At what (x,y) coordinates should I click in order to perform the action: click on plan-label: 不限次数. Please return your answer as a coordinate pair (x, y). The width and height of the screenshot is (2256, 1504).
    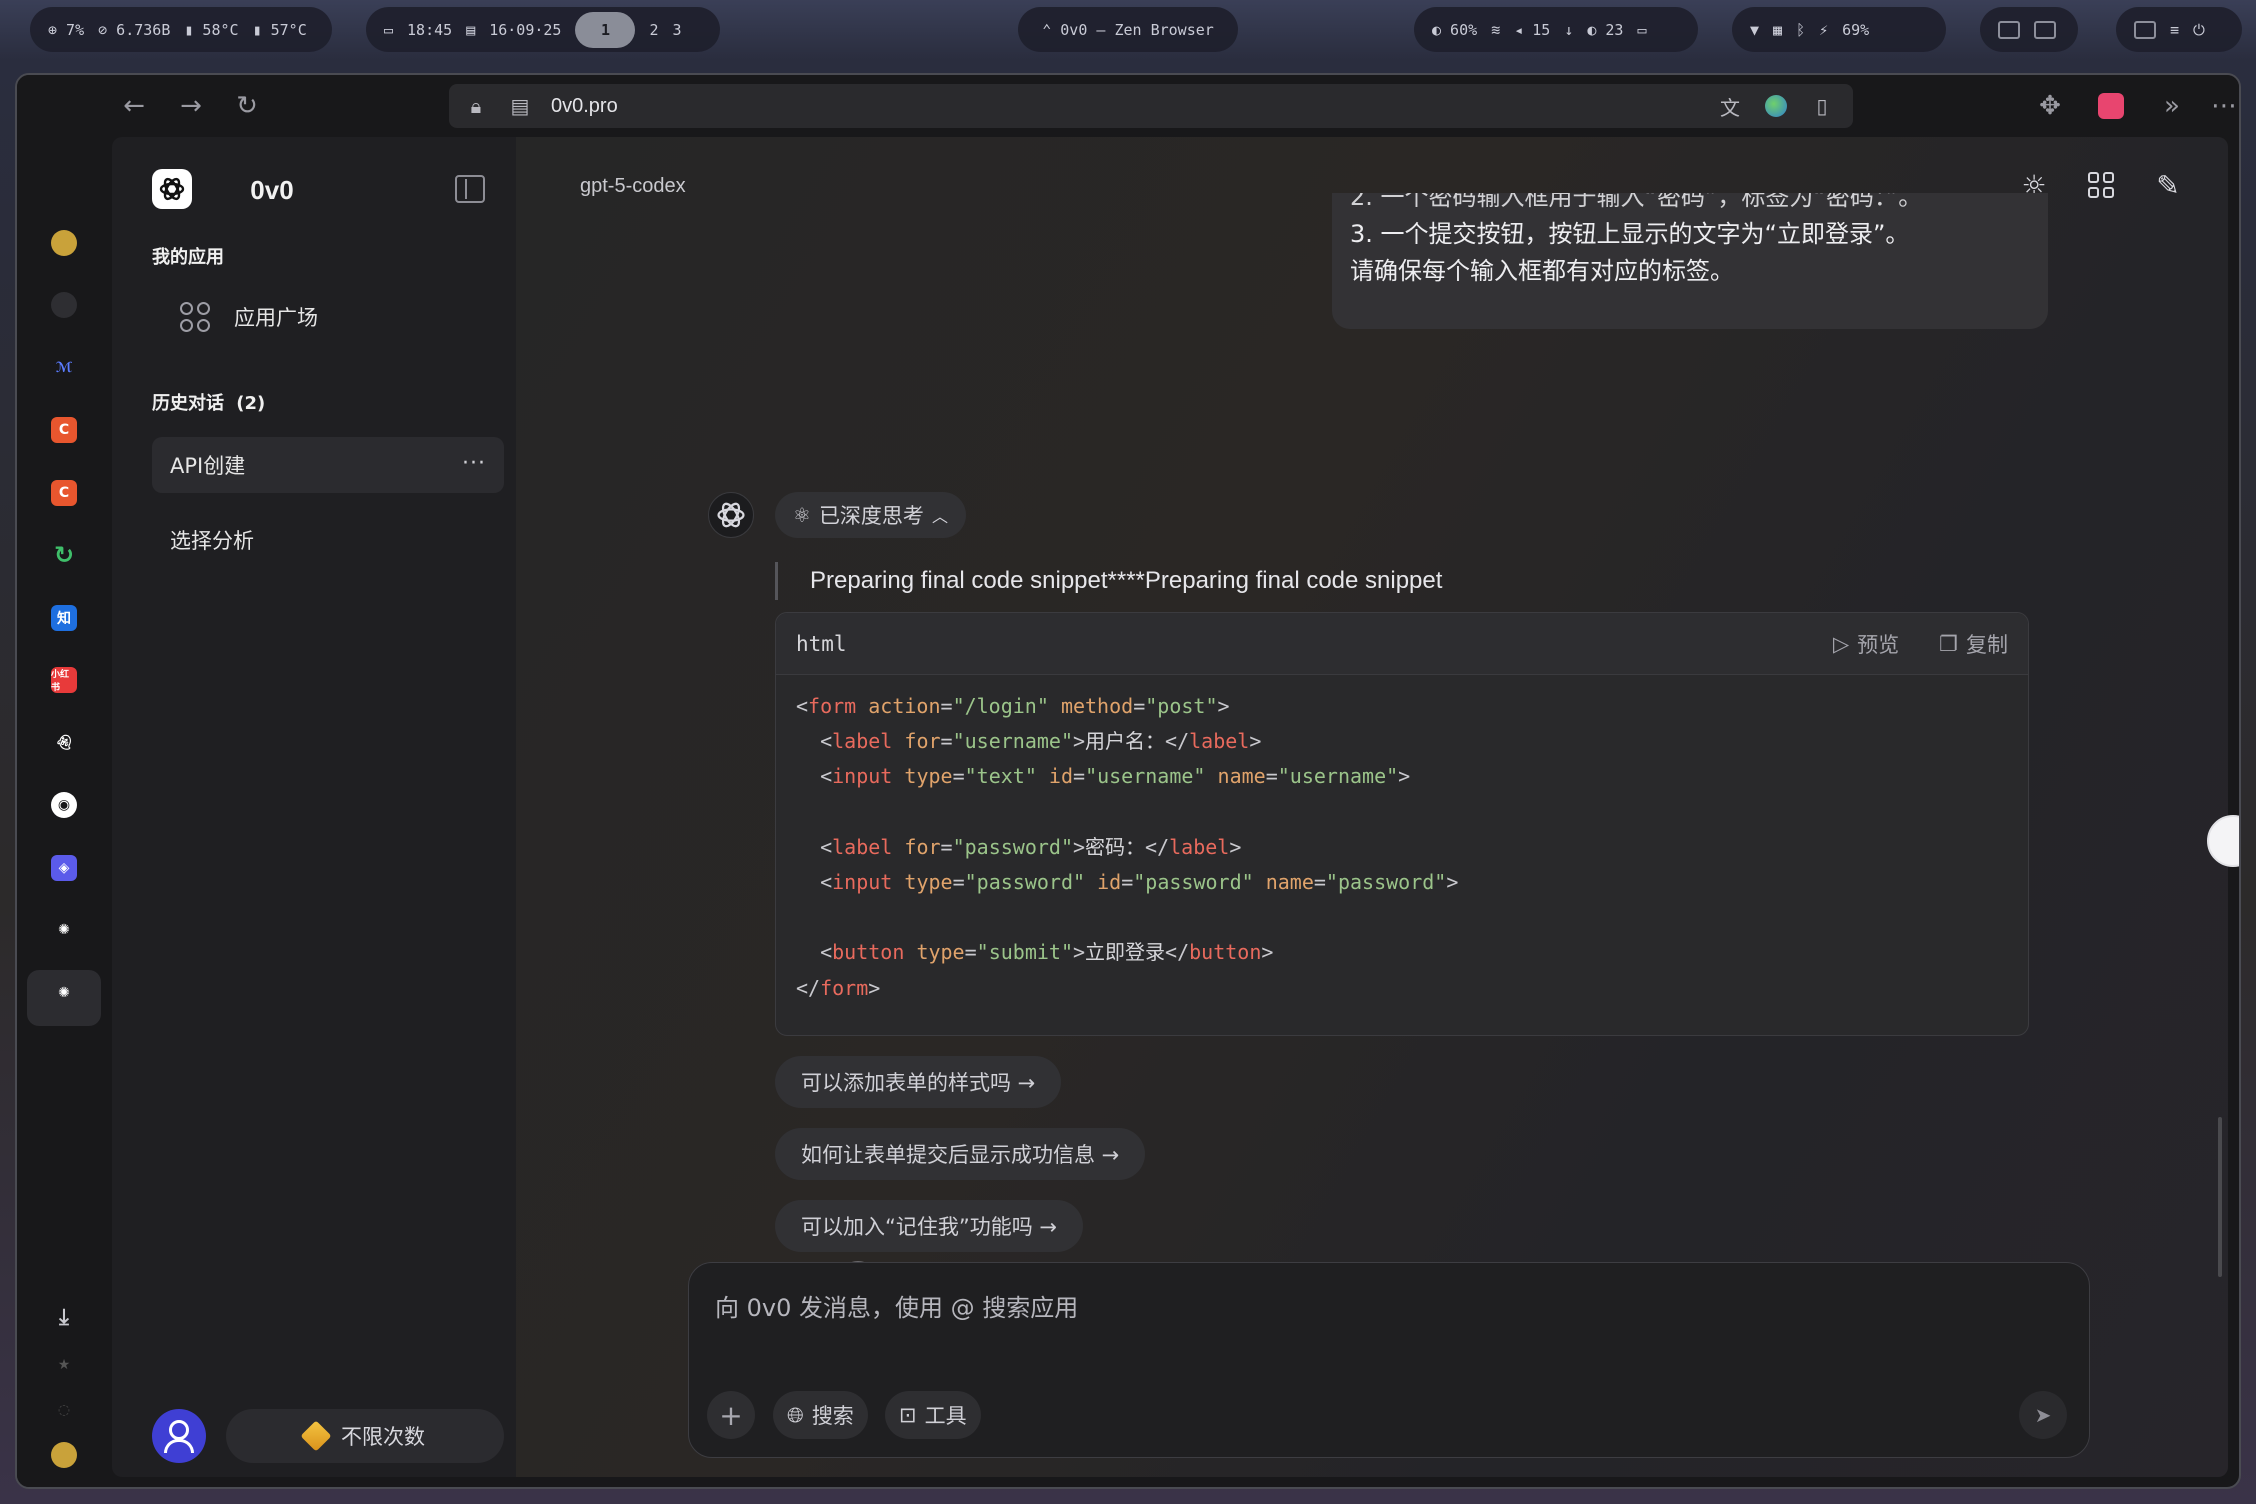
    Looking at the image, I should click on (383, 1437).